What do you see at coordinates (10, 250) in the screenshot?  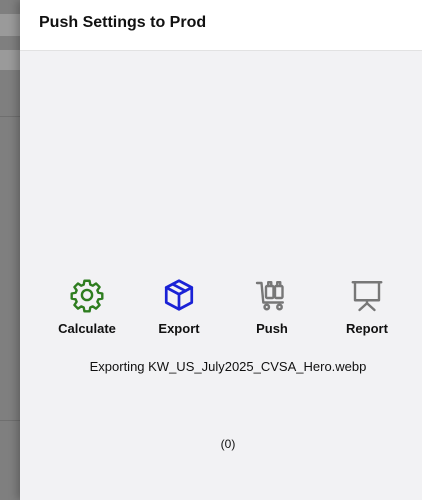 I see `backdrop-panel` at bounding box center [10, 250].